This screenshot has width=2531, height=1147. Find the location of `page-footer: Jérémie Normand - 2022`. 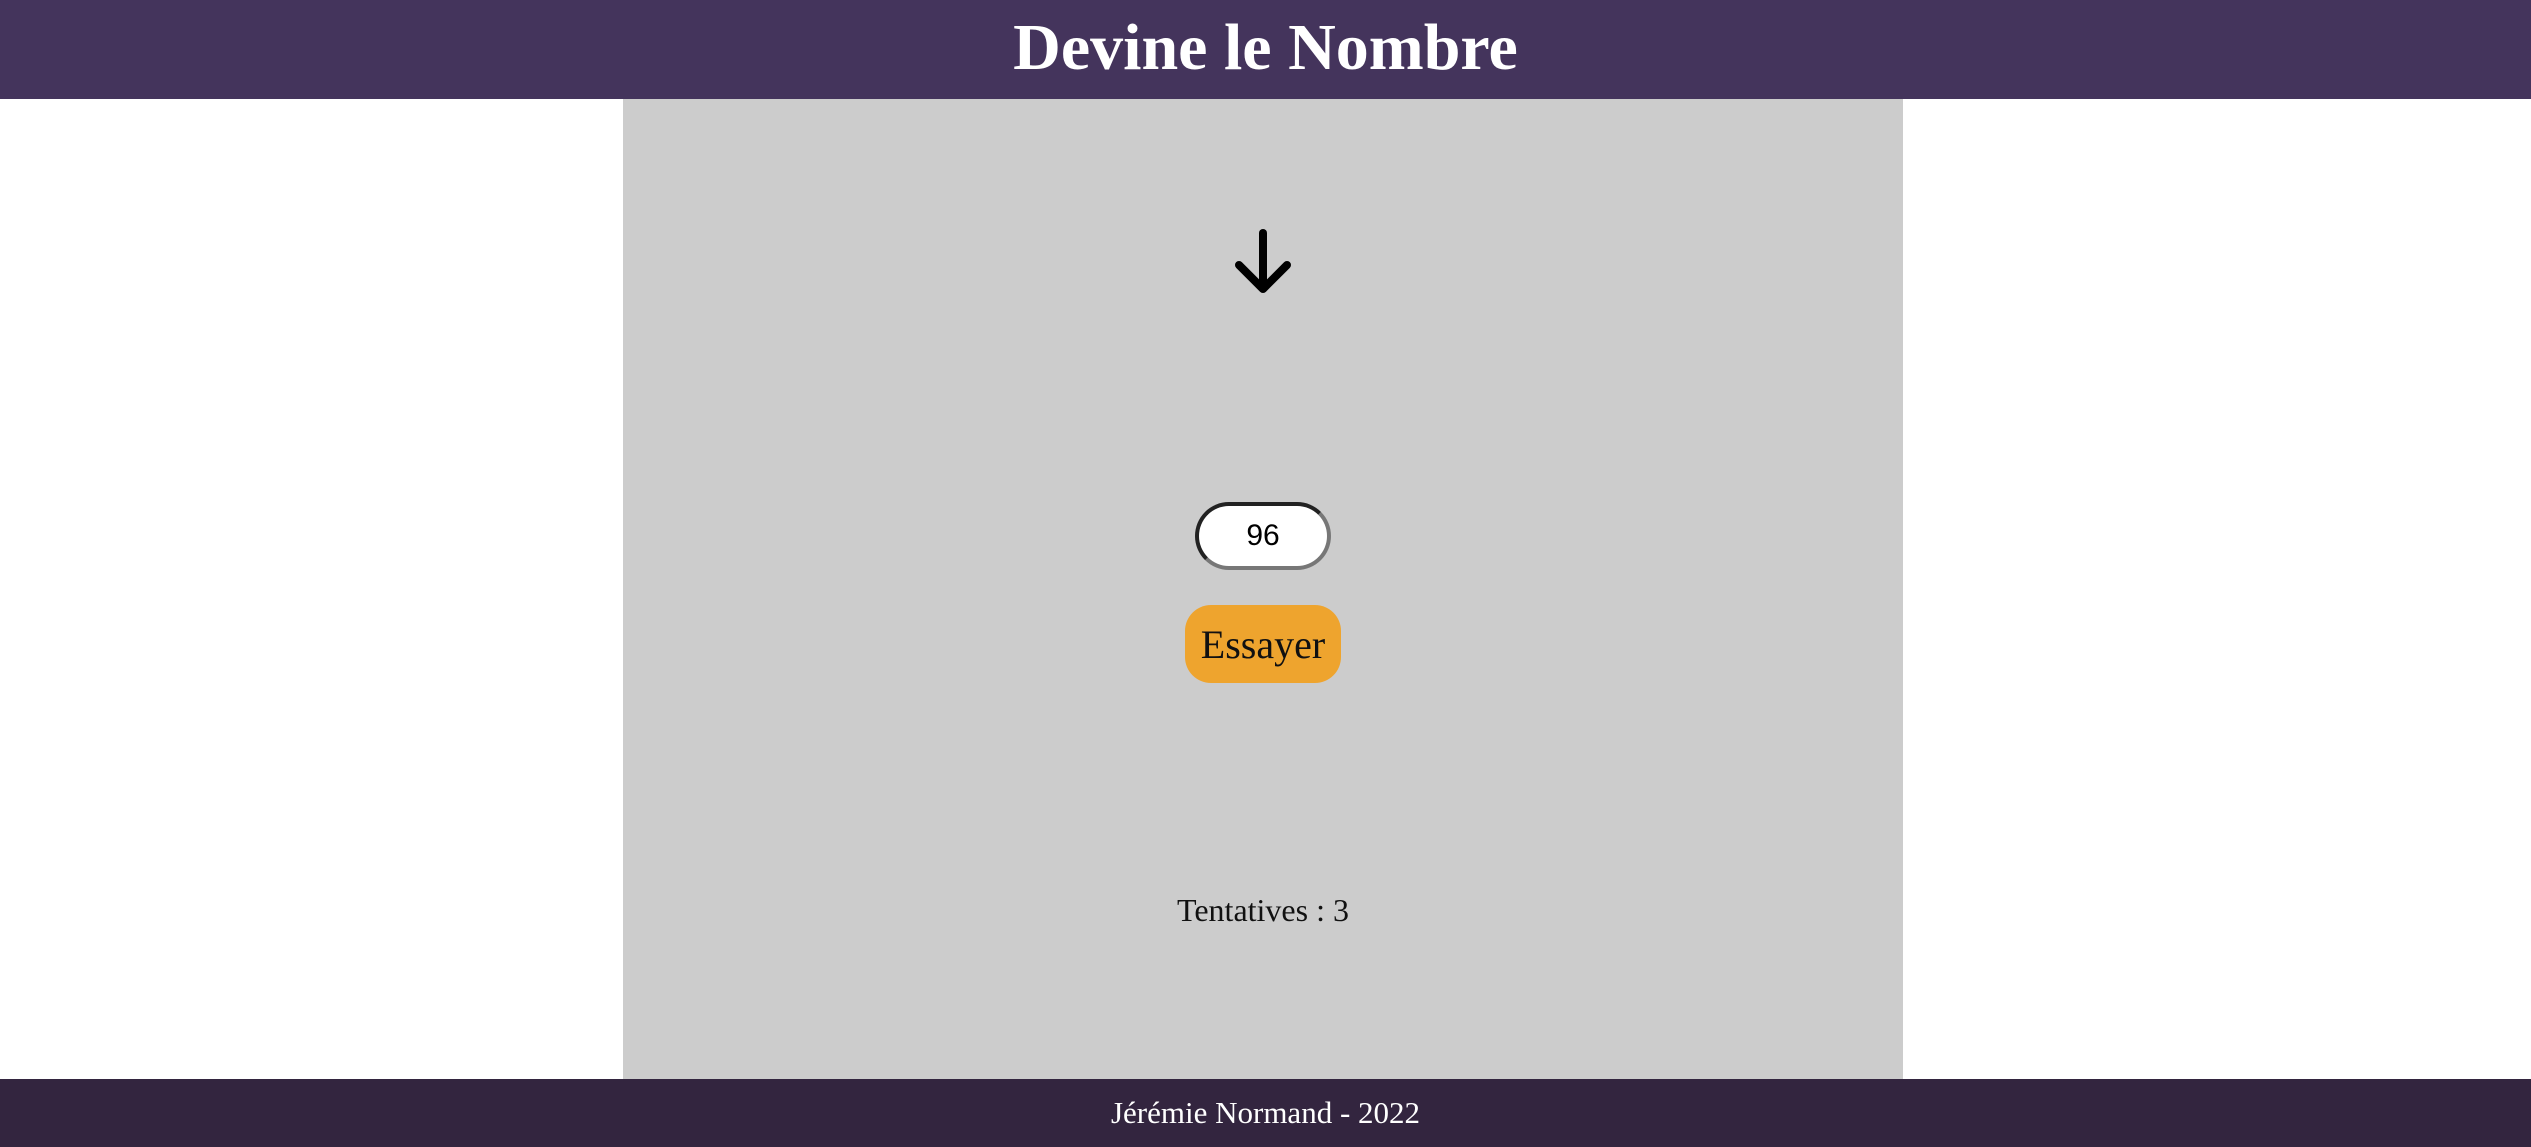

page-footer: Jérémie Normand - 2022 is located at coordinates (1265, 1113).